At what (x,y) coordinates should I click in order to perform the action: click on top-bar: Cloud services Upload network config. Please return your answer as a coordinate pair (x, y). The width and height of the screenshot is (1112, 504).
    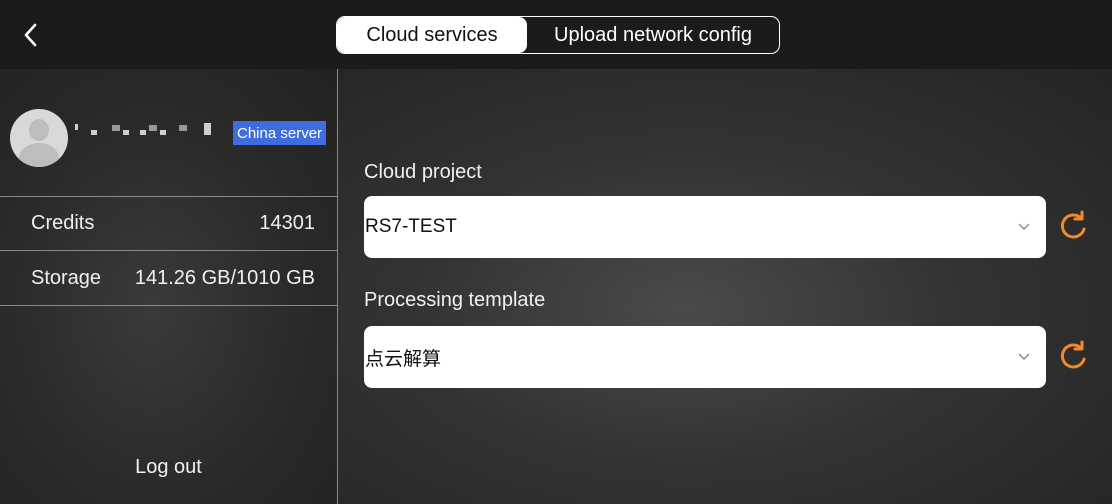
    Looking at the image, I should click on (556, 34).